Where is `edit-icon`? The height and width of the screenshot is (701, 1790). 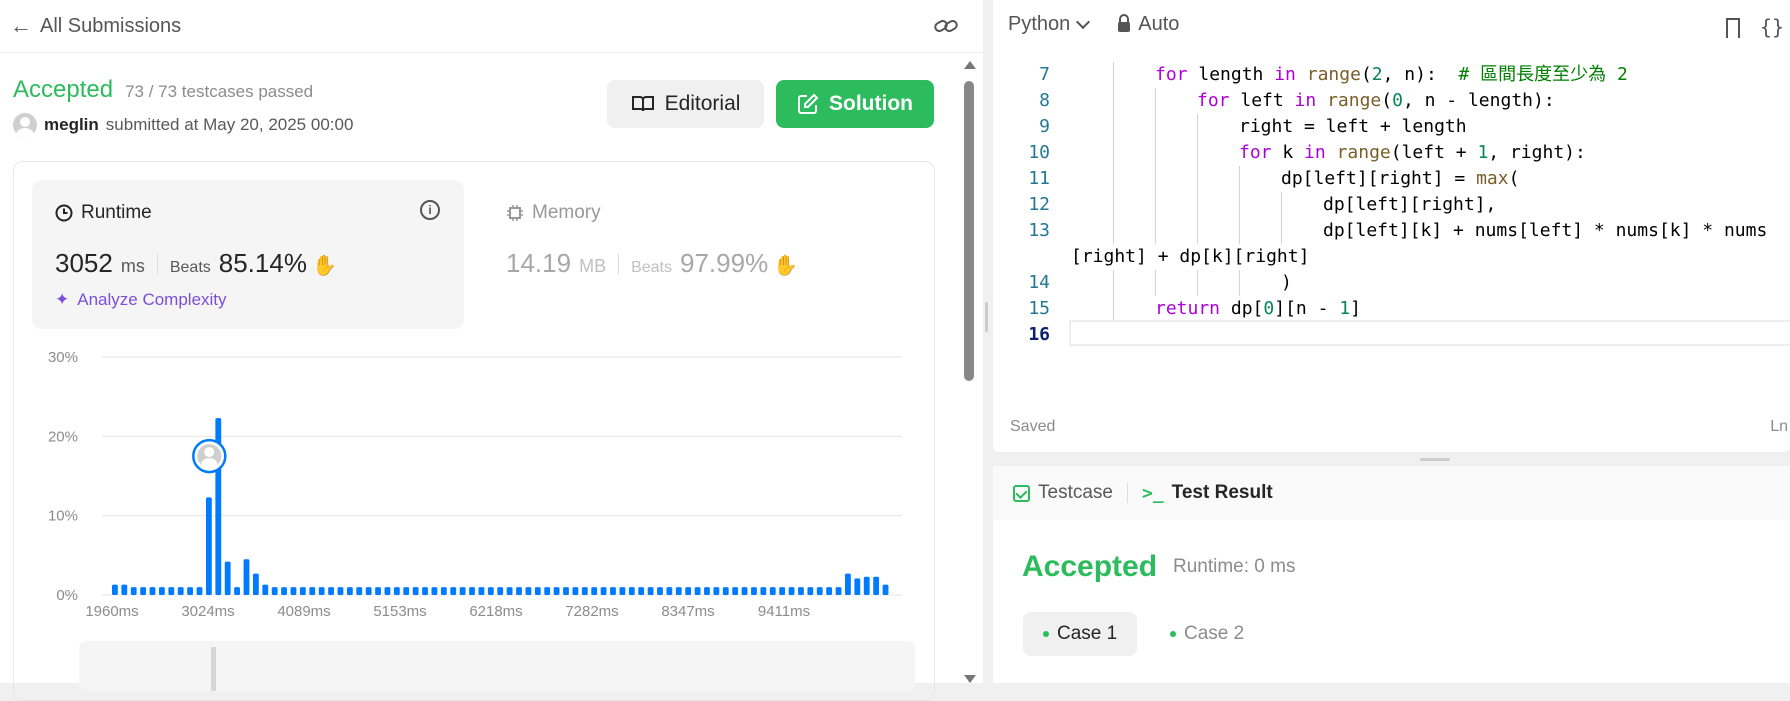 edit-icon is located at coordinates (808, 103).